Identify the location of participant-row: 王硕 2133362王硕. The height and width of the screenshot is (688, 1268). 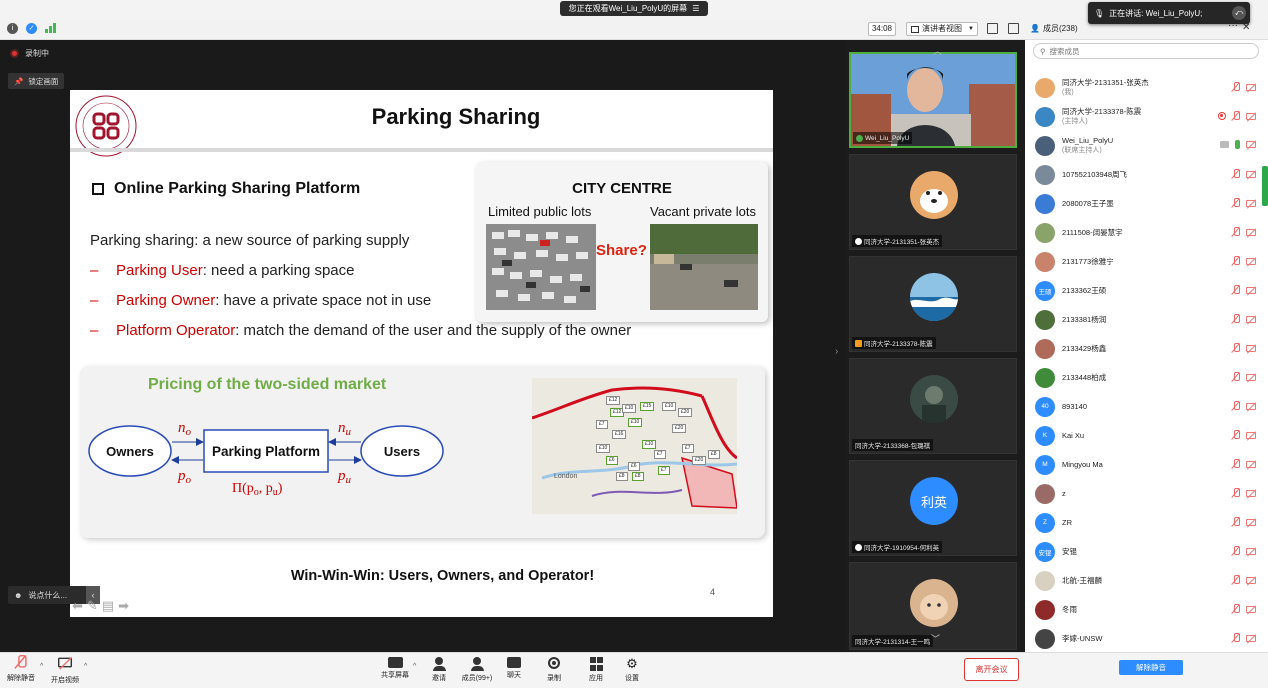
(1146, 290).